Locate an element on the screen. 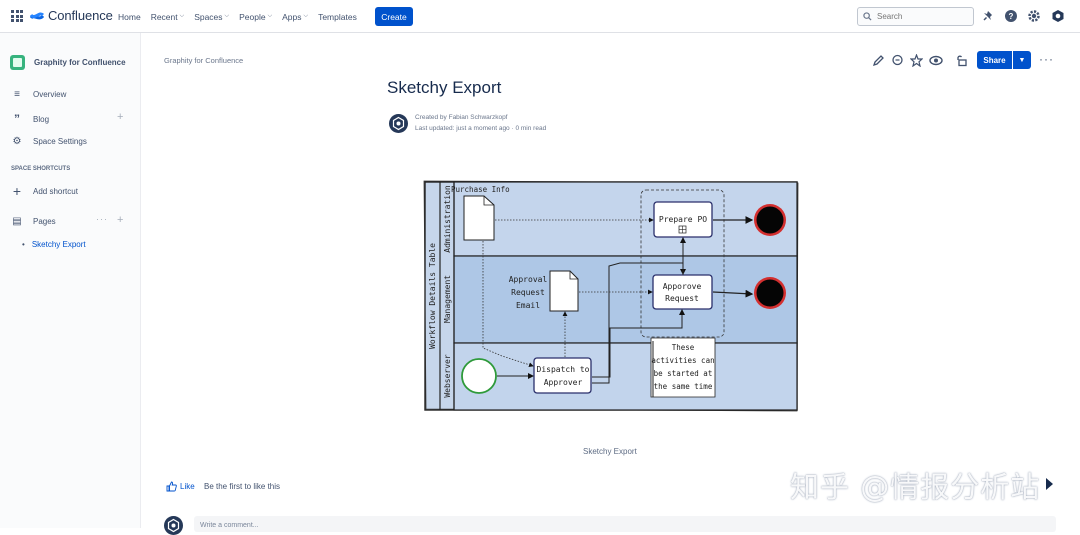  thumbs-up-icon is located at coordinates (171, 486).